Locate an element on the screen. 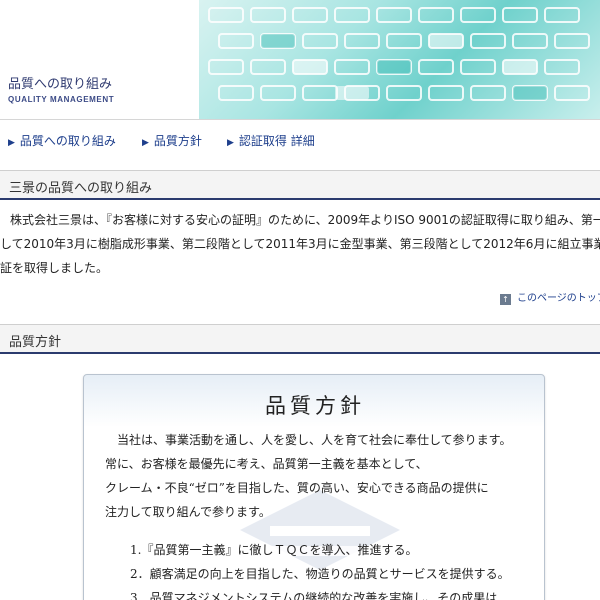 This screenshot has height=600, width=600. section-heading-intro: 三景の品質への取り組み is located at coordinates (300, 185).